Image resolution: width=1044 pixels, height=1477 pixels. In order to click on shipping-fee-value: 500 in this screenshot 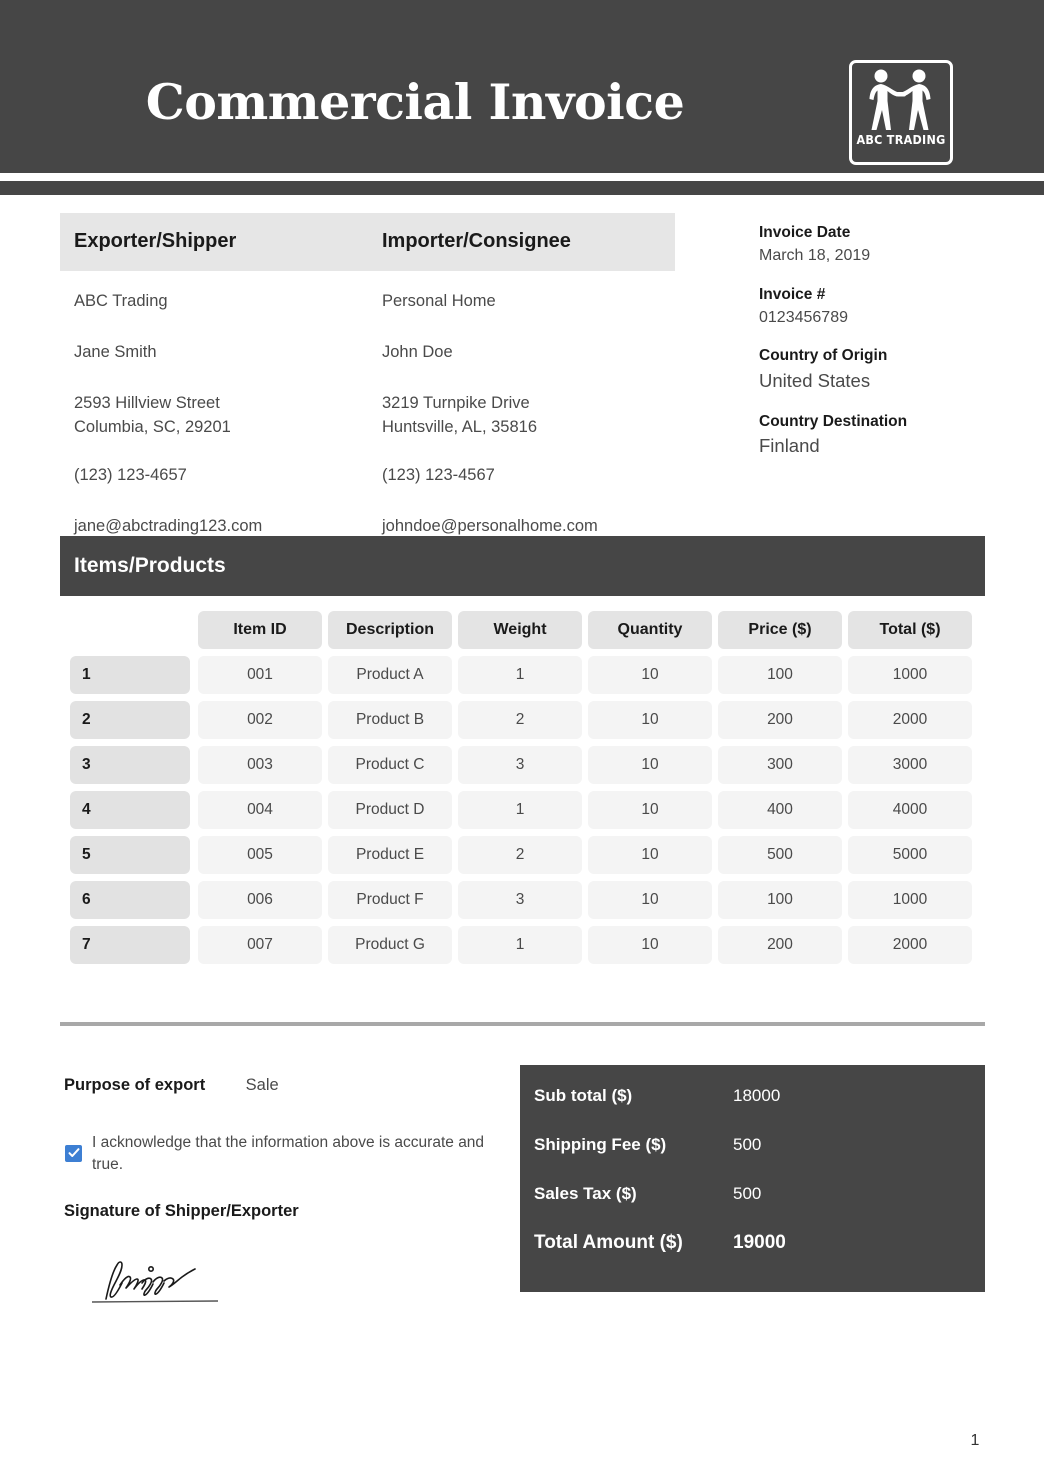, I will do `click(747, 1144)`.